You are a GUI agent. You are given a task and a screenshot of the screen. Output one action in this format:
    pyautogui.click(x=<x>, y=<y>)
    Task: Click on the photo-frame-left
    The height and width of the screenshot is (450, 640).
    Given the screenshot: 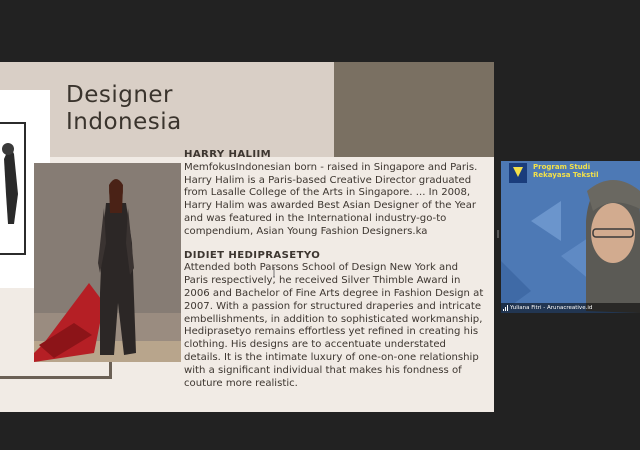 What is the action you would take?
    pyautogui.click(x=13, y=188)
    